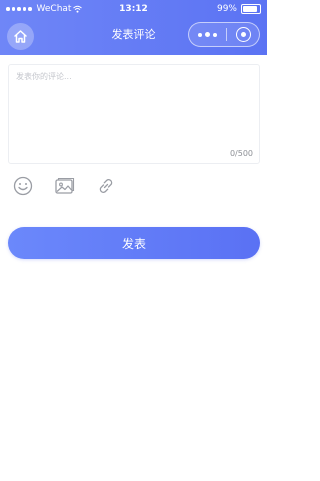 The height and width of the screenshot is (481, 320). Describe the element at coordinates (133, 9) in the screenshot. I see `status-bar: WeChat 13:12 99%` at that location.